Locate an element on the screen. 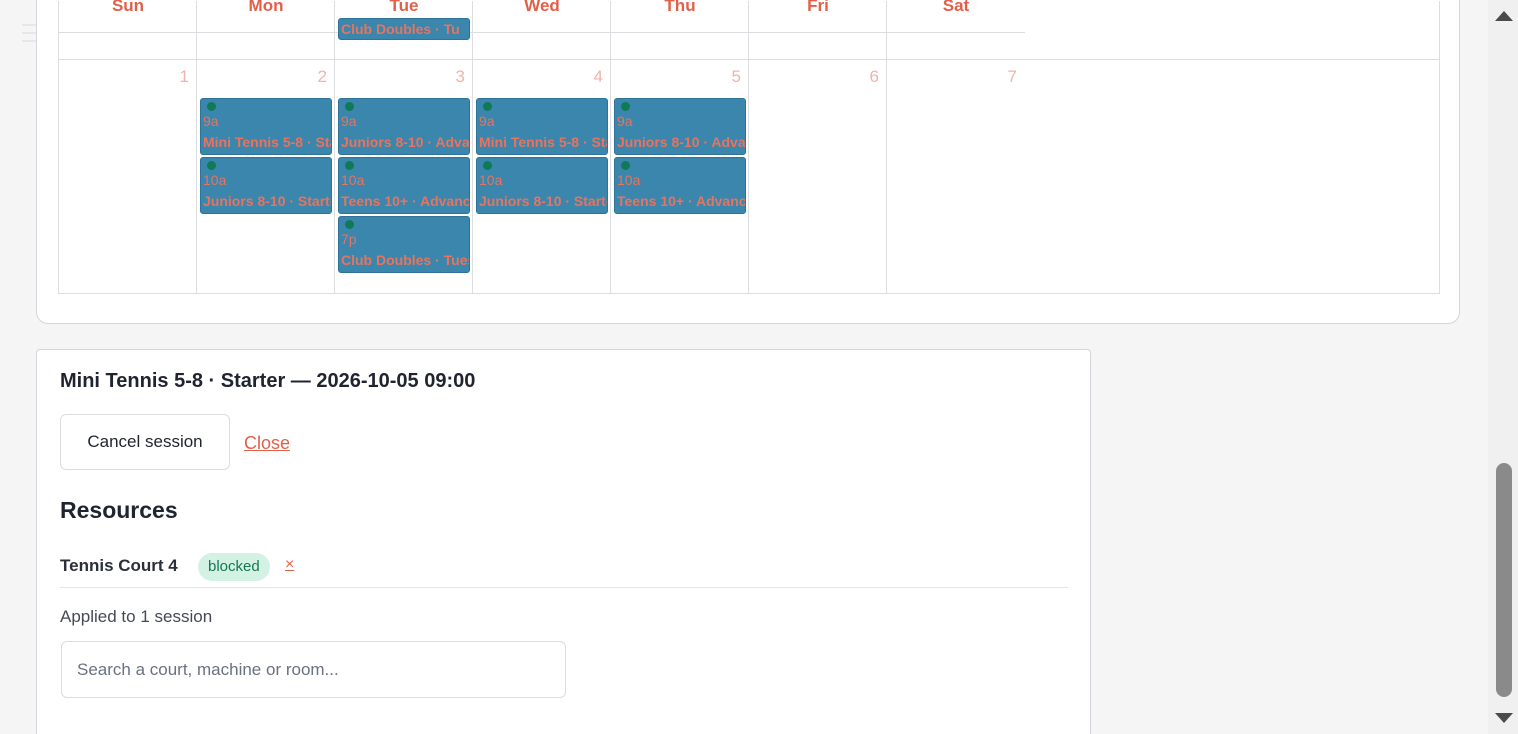 This screenshot has width=1518, height=734. day-number: 1 is located at coordinates (184, 76).